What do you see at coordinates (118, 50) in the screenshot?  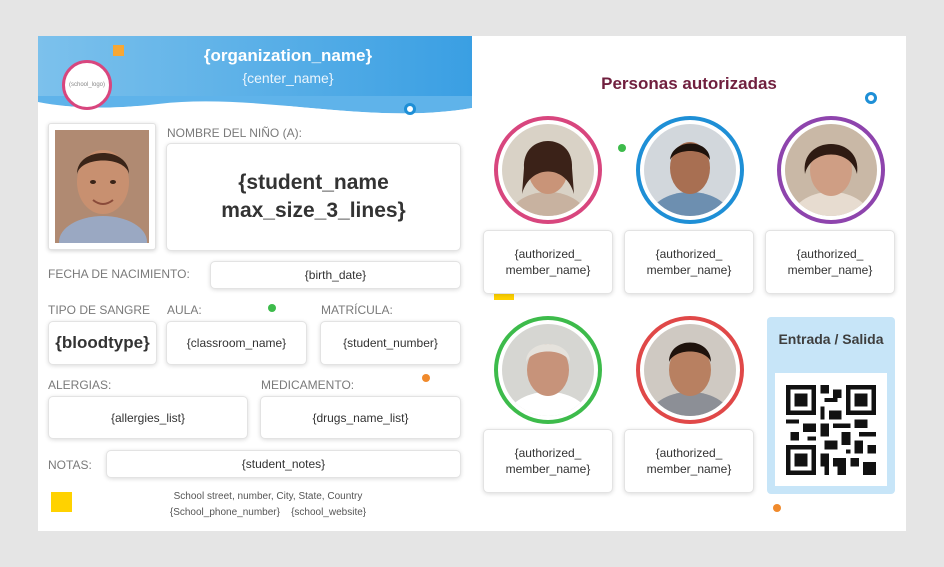 I see `orange-square-decoration` at bounding box center [118, 50].